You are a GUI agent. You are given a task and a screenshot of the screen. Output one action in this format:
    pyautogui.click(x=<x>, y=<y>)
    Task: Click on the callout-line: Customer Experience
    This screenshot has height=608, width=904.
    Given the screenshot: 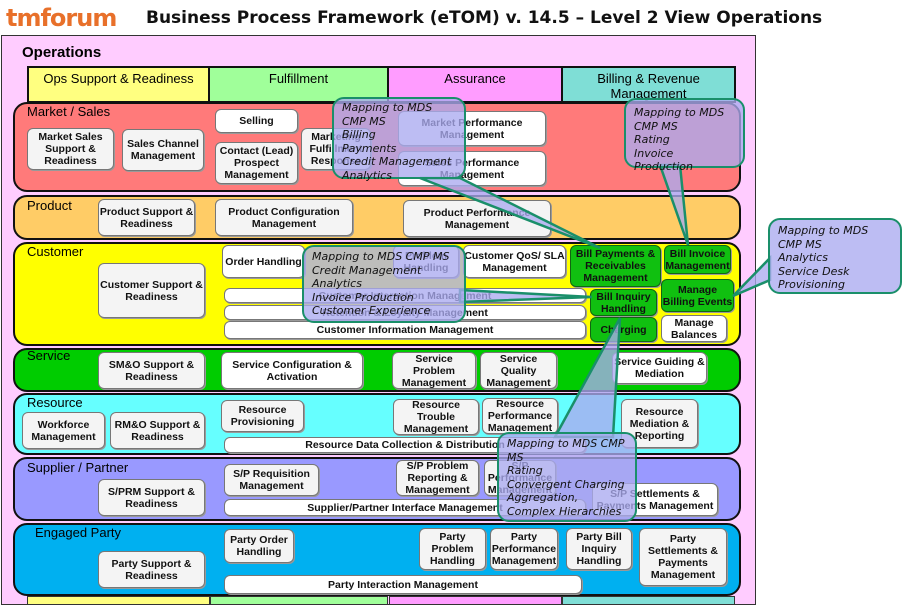 What is the action you would take?
    pyautogui.click(x=371, y=310)
    